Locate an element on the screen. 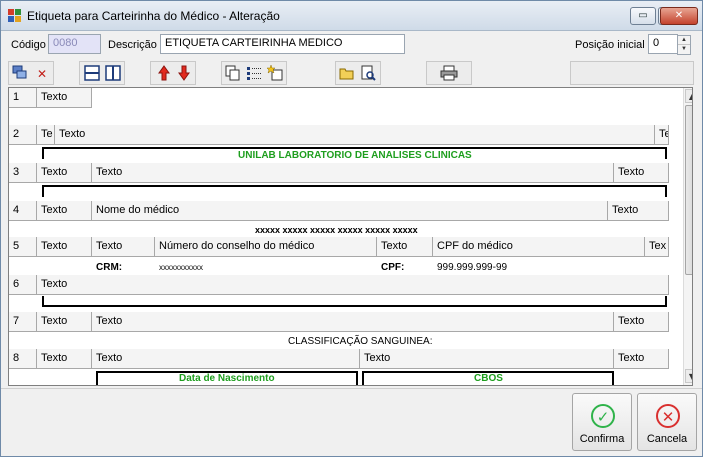 The height and width of the screenshot is (457, 703). preview-text: xxxxx xxxxx xxxxx xxxxx xxxxx xxxxx is located at coordinates (336, 230).